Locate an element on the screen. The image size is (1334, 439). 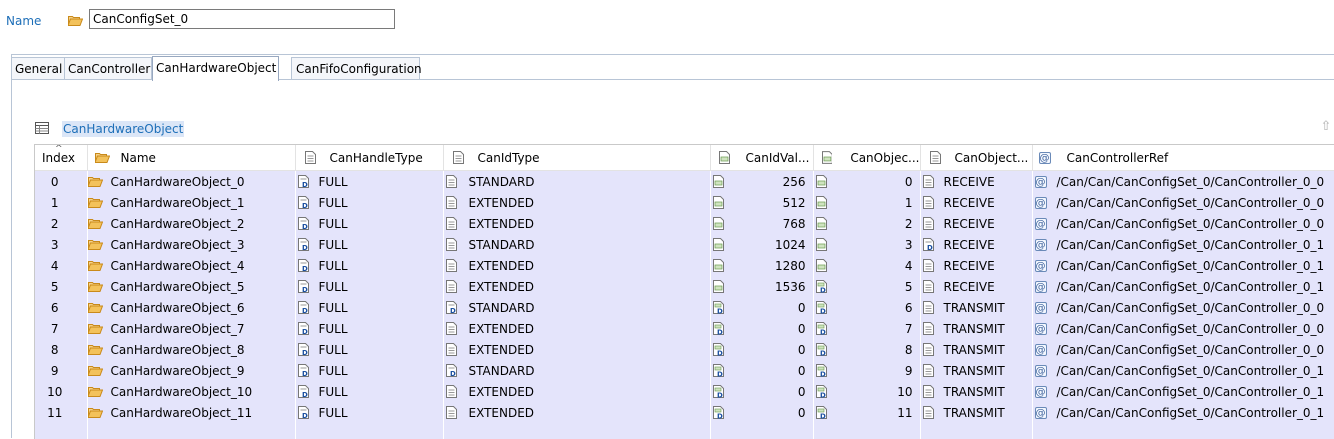
tab-canfifoconfiguration: CanFifoConfiguration is located at coordinates (356, 68).